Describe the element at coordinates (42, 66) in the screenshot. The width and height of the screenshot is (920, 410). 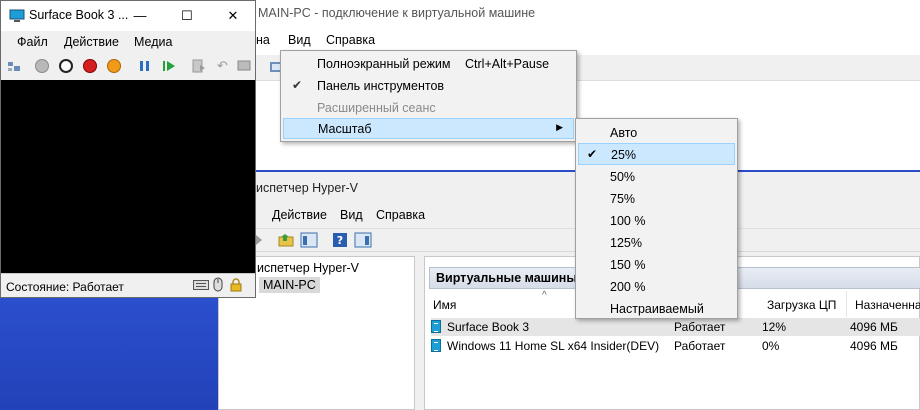
I see `start-icon` at that location.